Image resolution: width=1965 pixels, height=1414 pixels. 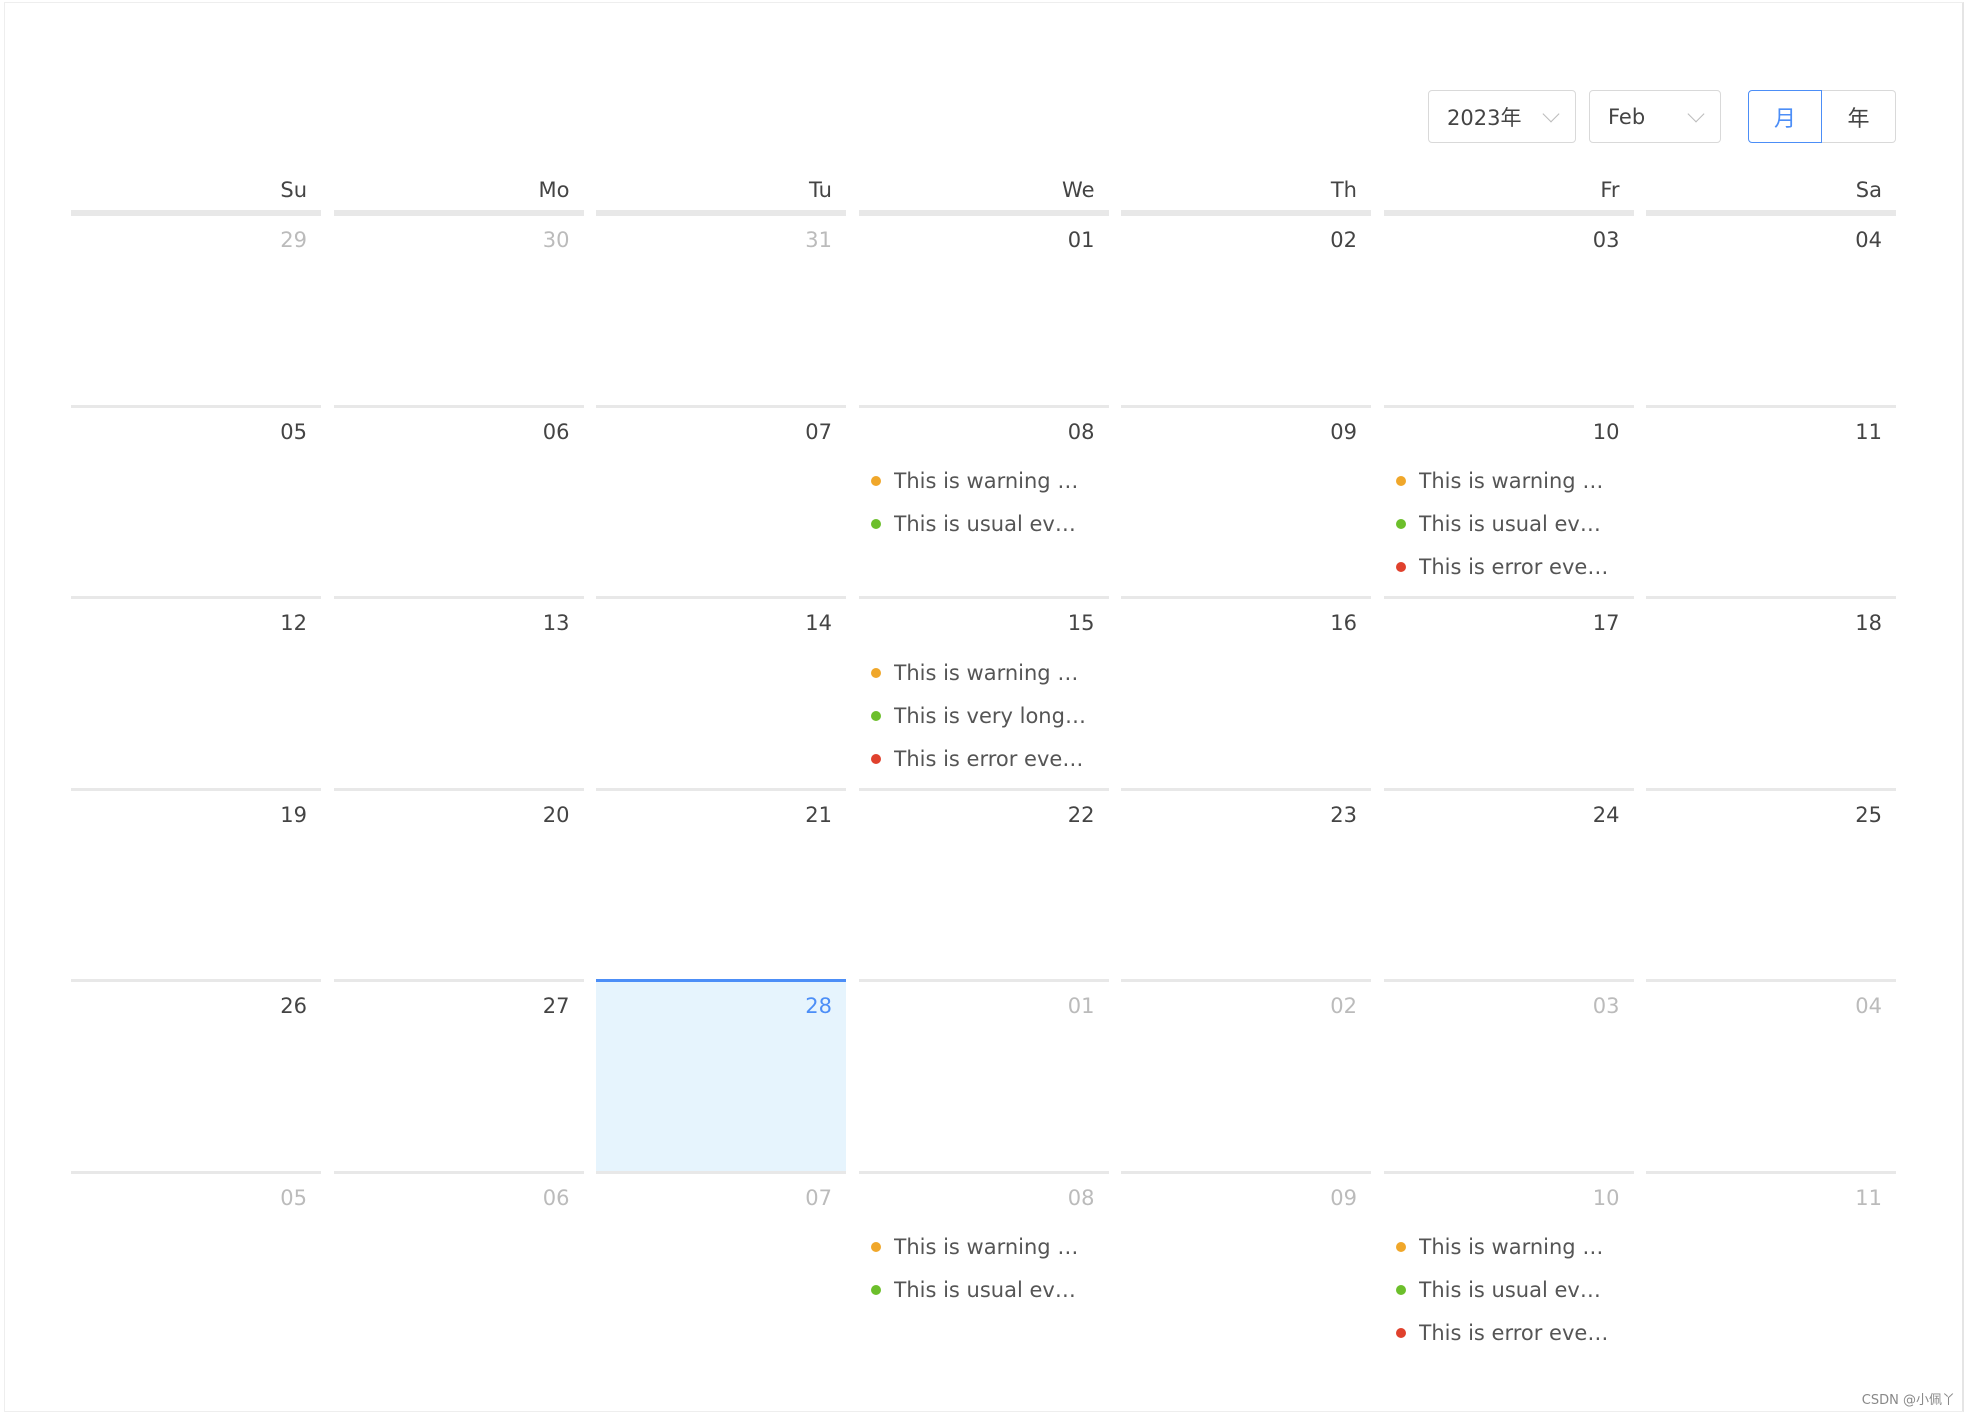 What do you see at coordinates (1771, 191) in the screenshot?
I see `weekday-header: Sa` at bounding box center [1771, 191].